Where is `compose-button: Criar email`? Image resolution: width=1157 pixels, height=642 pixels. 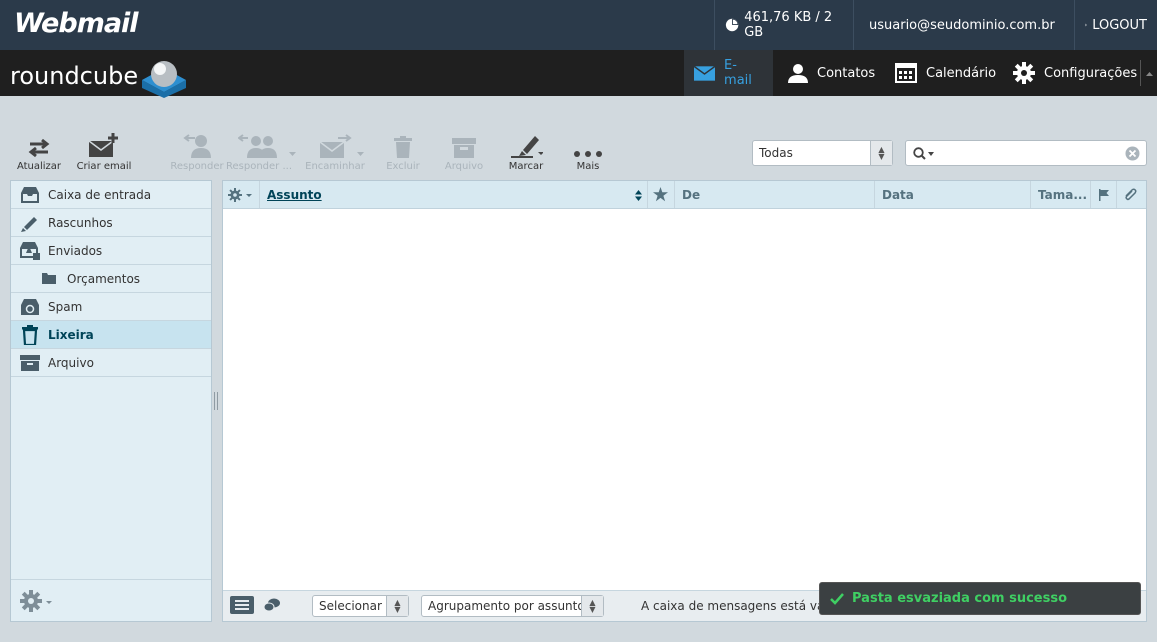
compose-button: Criar email is located at coordinates (104, 152).